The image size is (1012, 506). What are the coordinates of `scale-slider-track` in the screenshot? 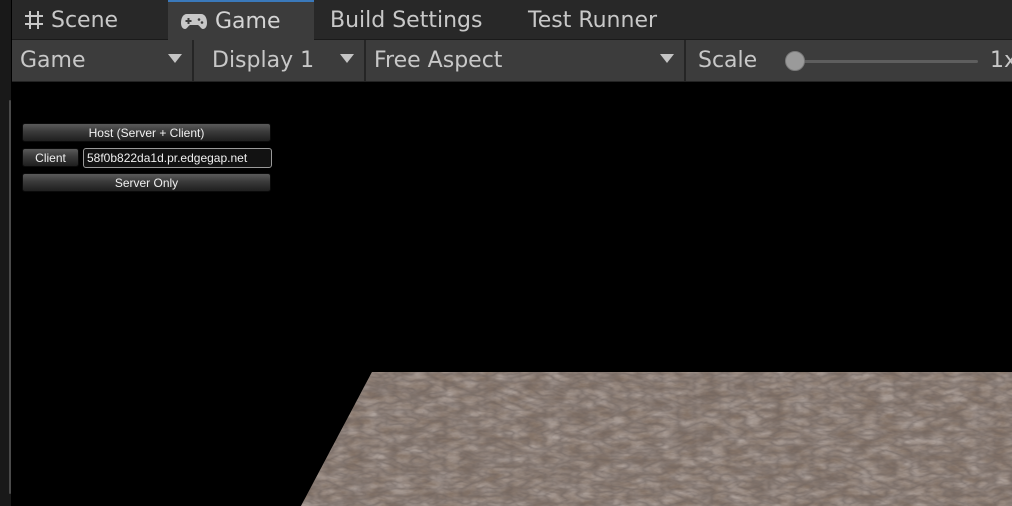 It's located at (886, 61).